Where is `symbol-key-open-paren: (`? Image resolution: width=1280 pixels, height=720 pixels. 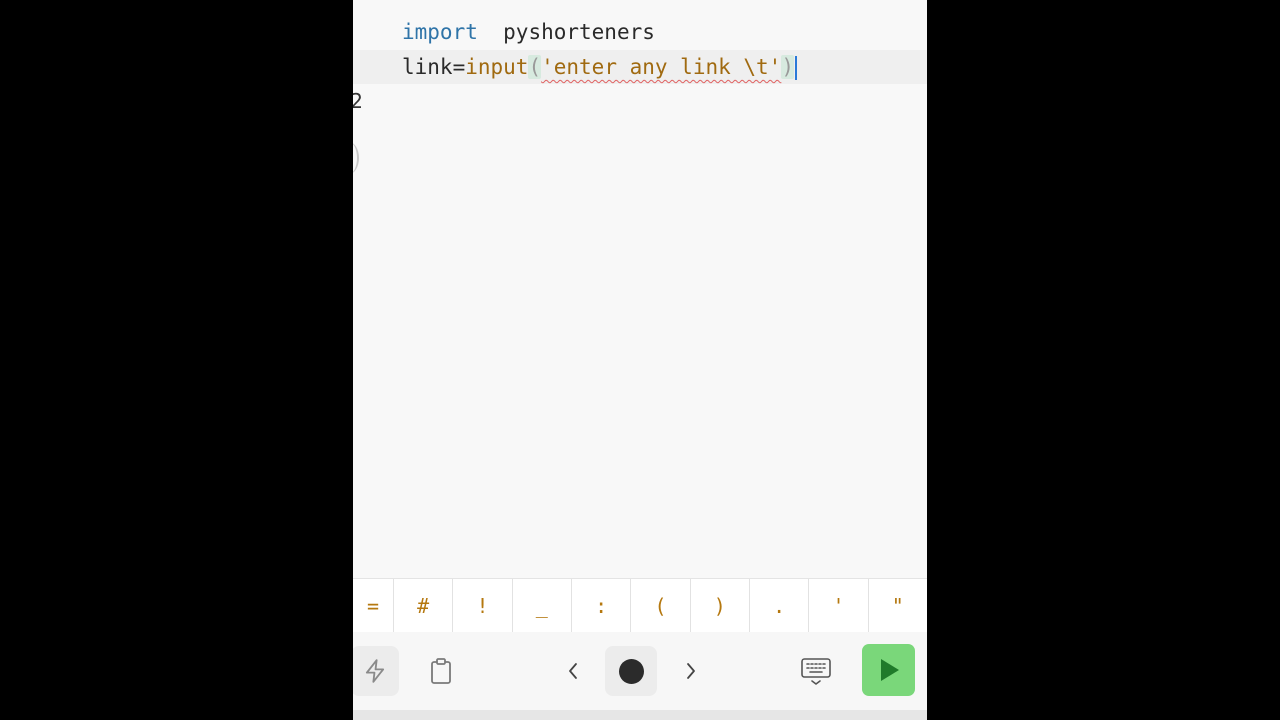
symbol-key-open-paren: ( is located at coordinates (661, 605).